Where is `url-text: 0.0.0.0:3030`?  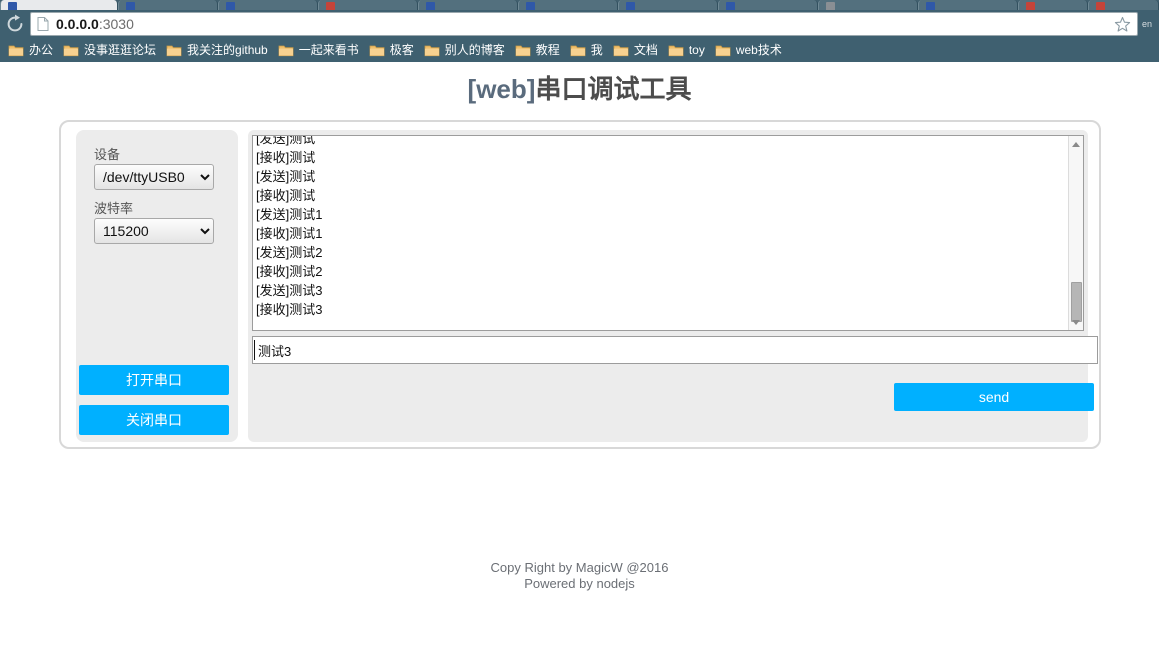
url-text: 0.0.0.0:3030 is located at coordinates (95, 24).